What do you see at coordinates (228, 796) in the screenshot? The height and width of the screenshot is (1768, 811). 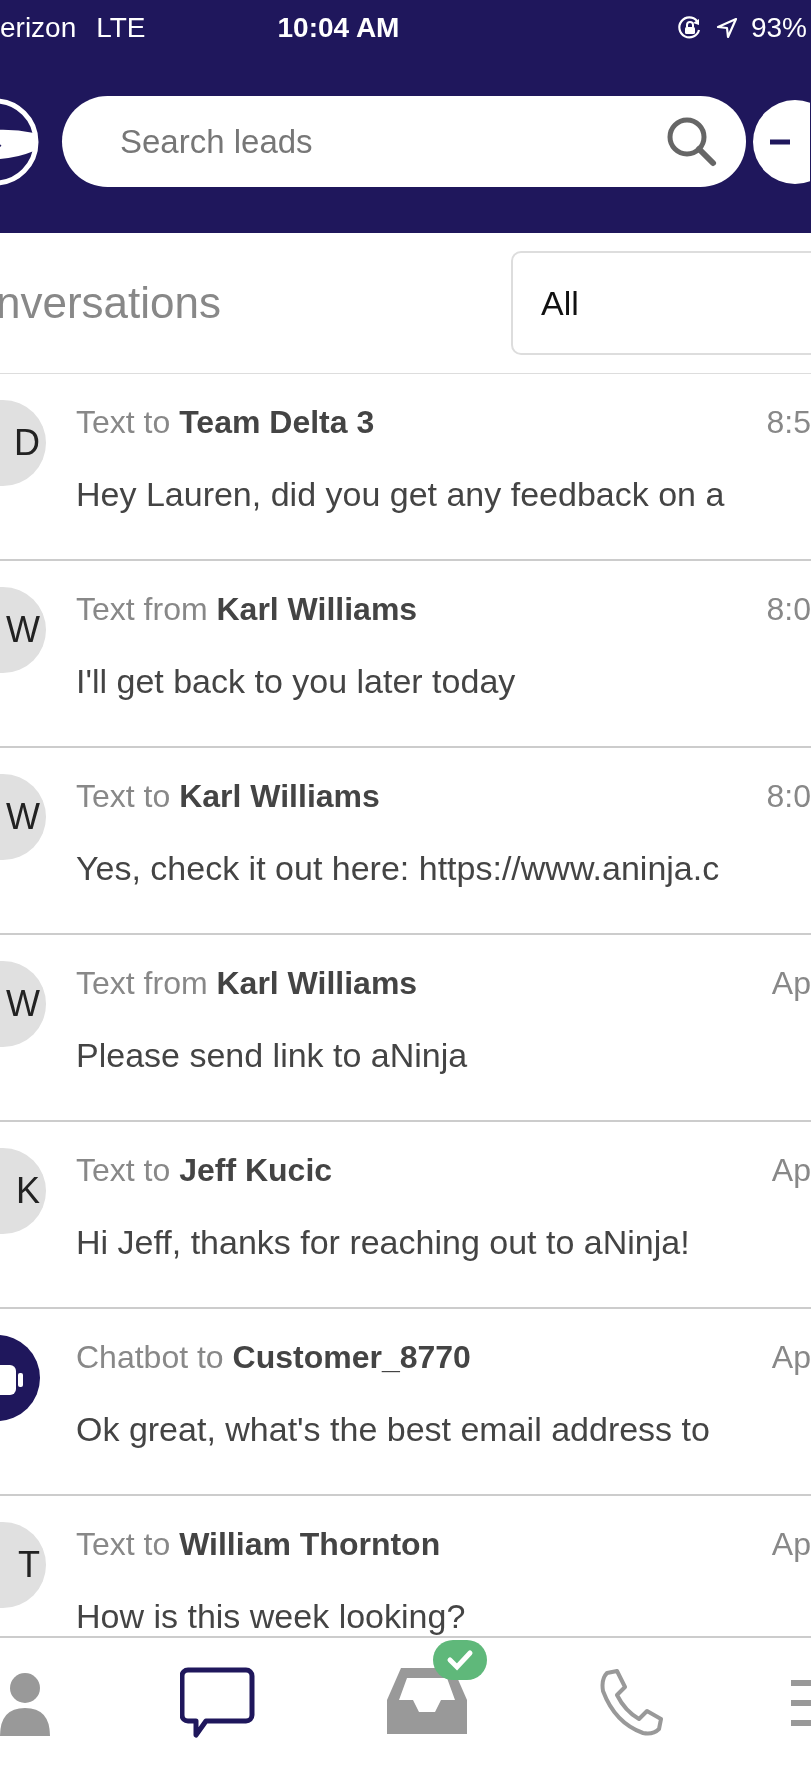 I see `conversation-header: Text to Karl Williams` at bounding box center [228, 796].